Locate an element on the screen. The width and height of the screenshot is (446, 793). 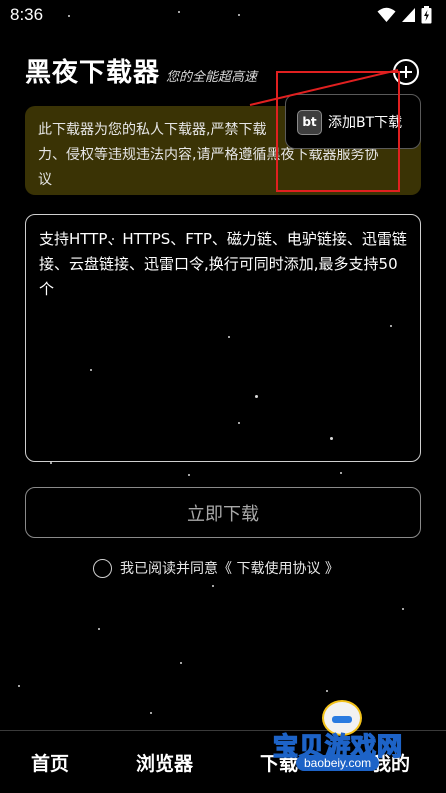
wifi-icon is located at coordinates (386, 14).